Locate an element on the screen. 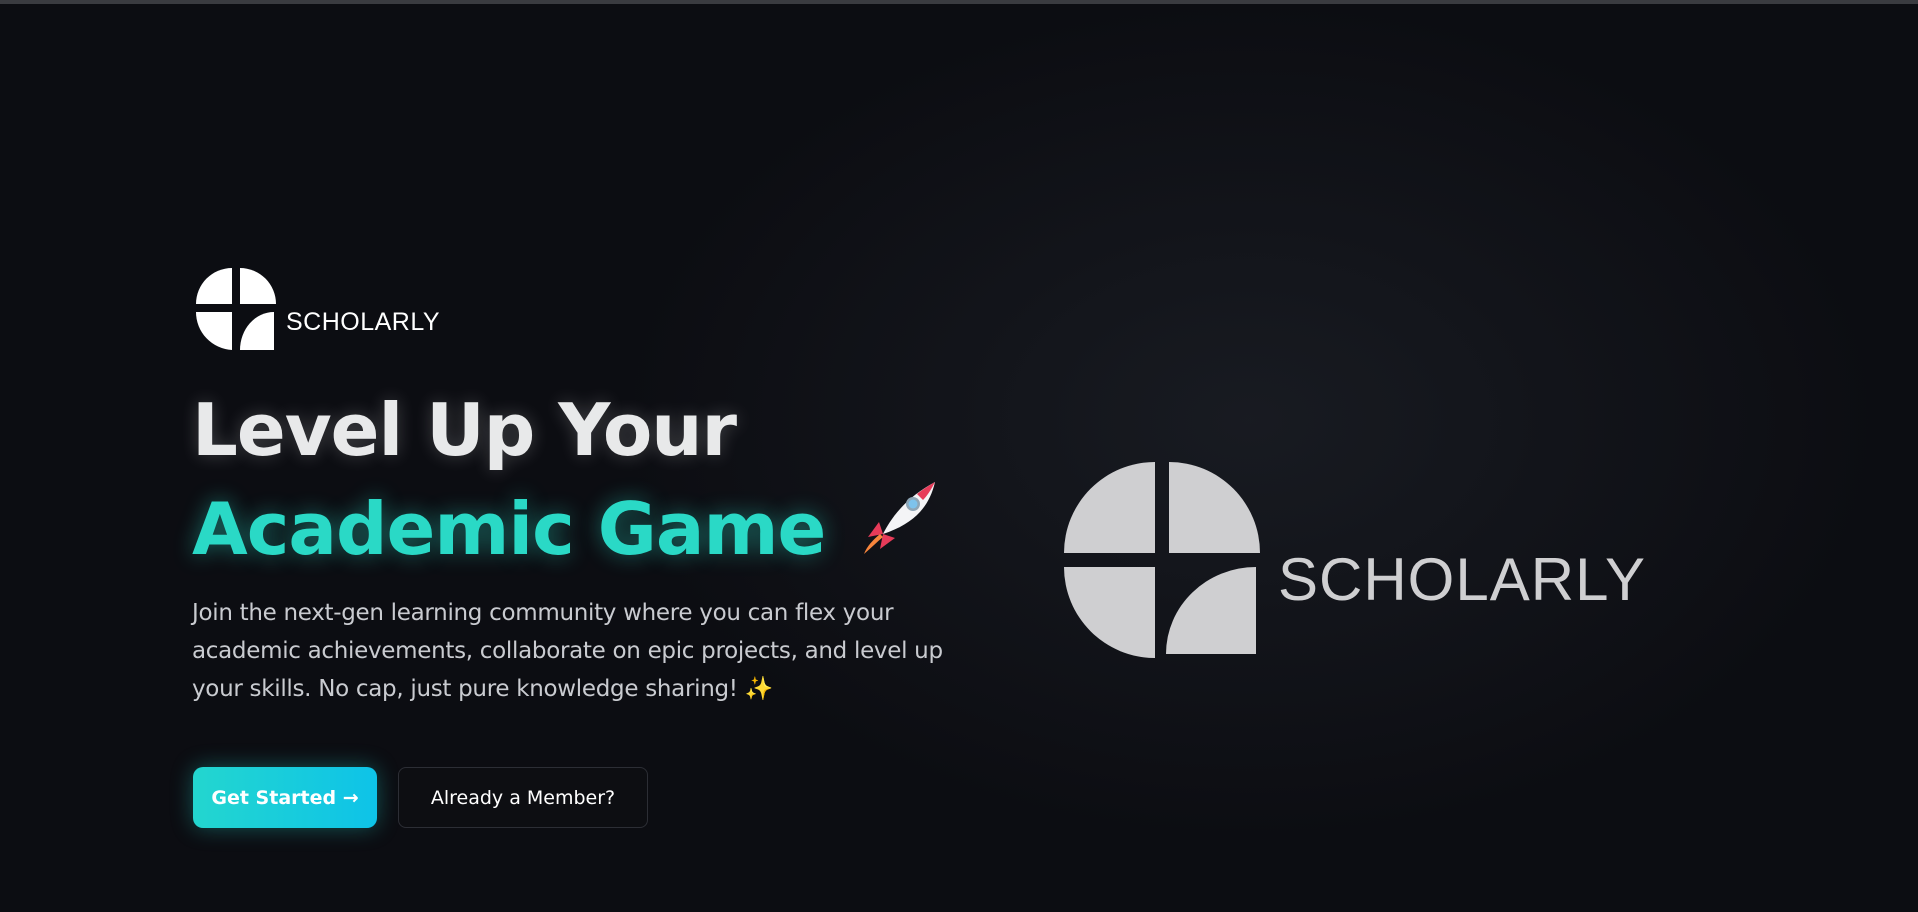 Image resolution: width=1918 pixels, height=912 pixels. rocket-icon is located at coordinates (897, 531).